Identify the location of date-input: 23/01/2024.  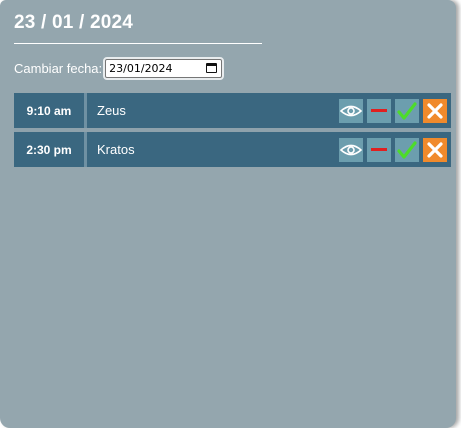
(164, 68).